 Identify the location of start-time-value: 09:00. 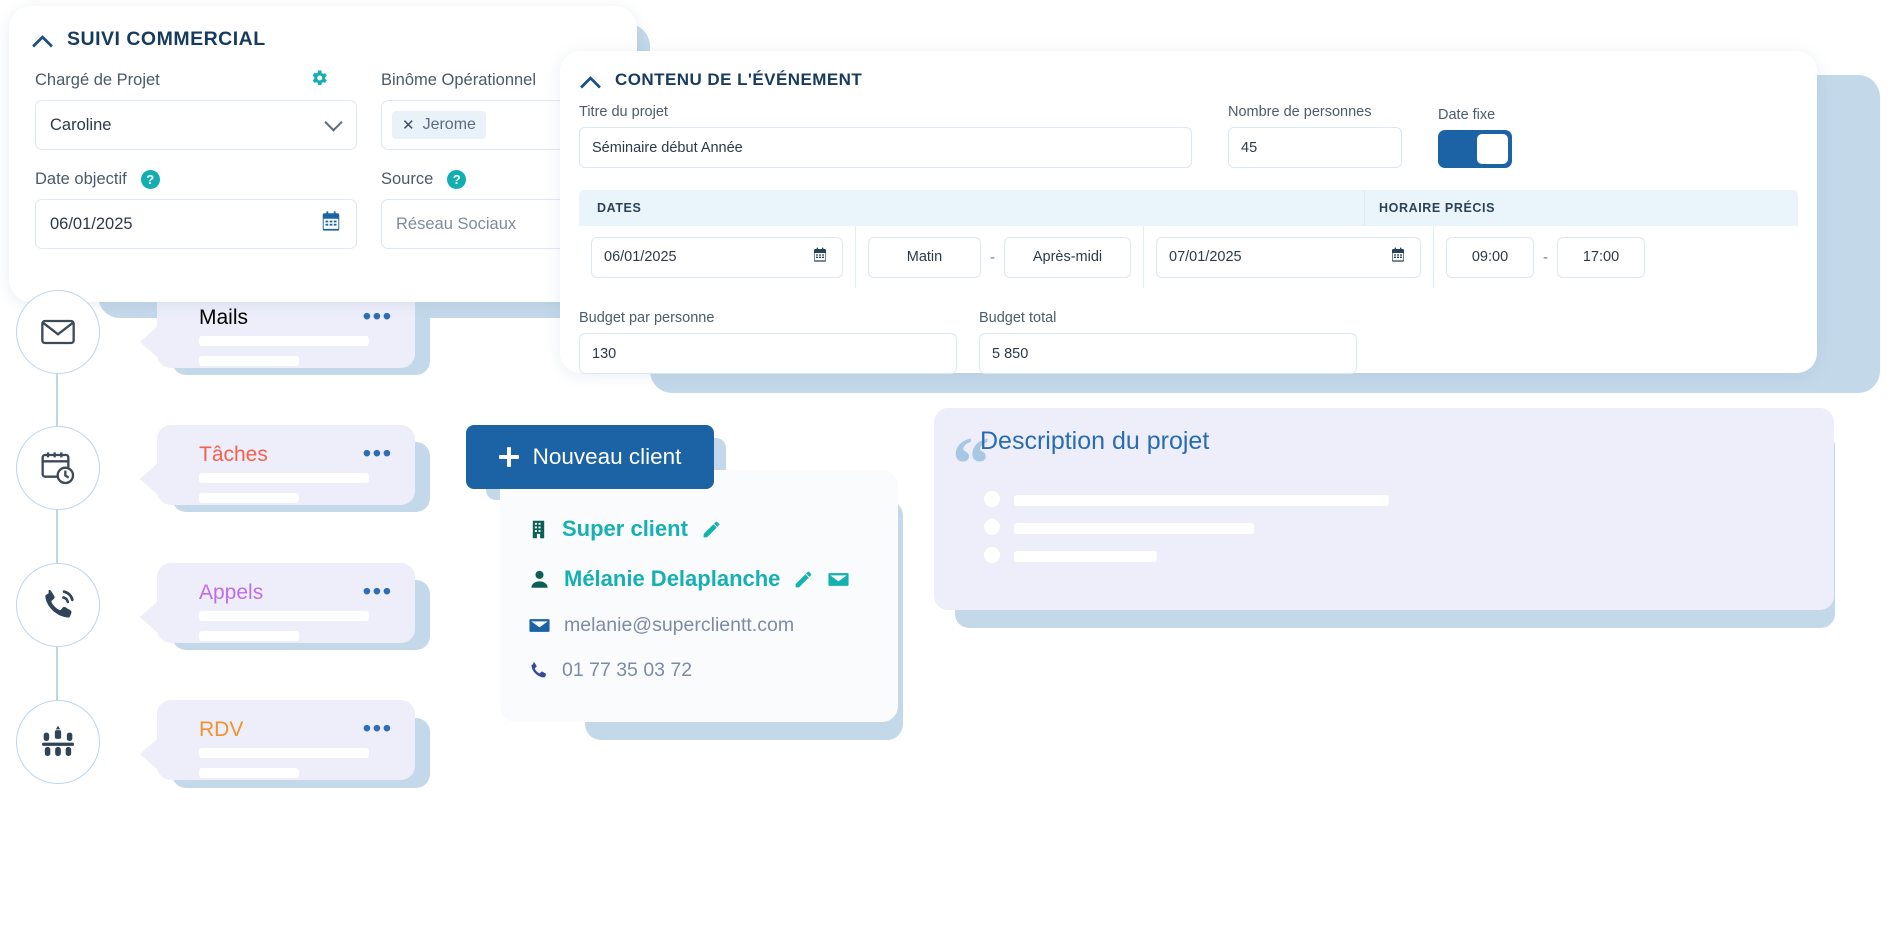
(1490, 257).